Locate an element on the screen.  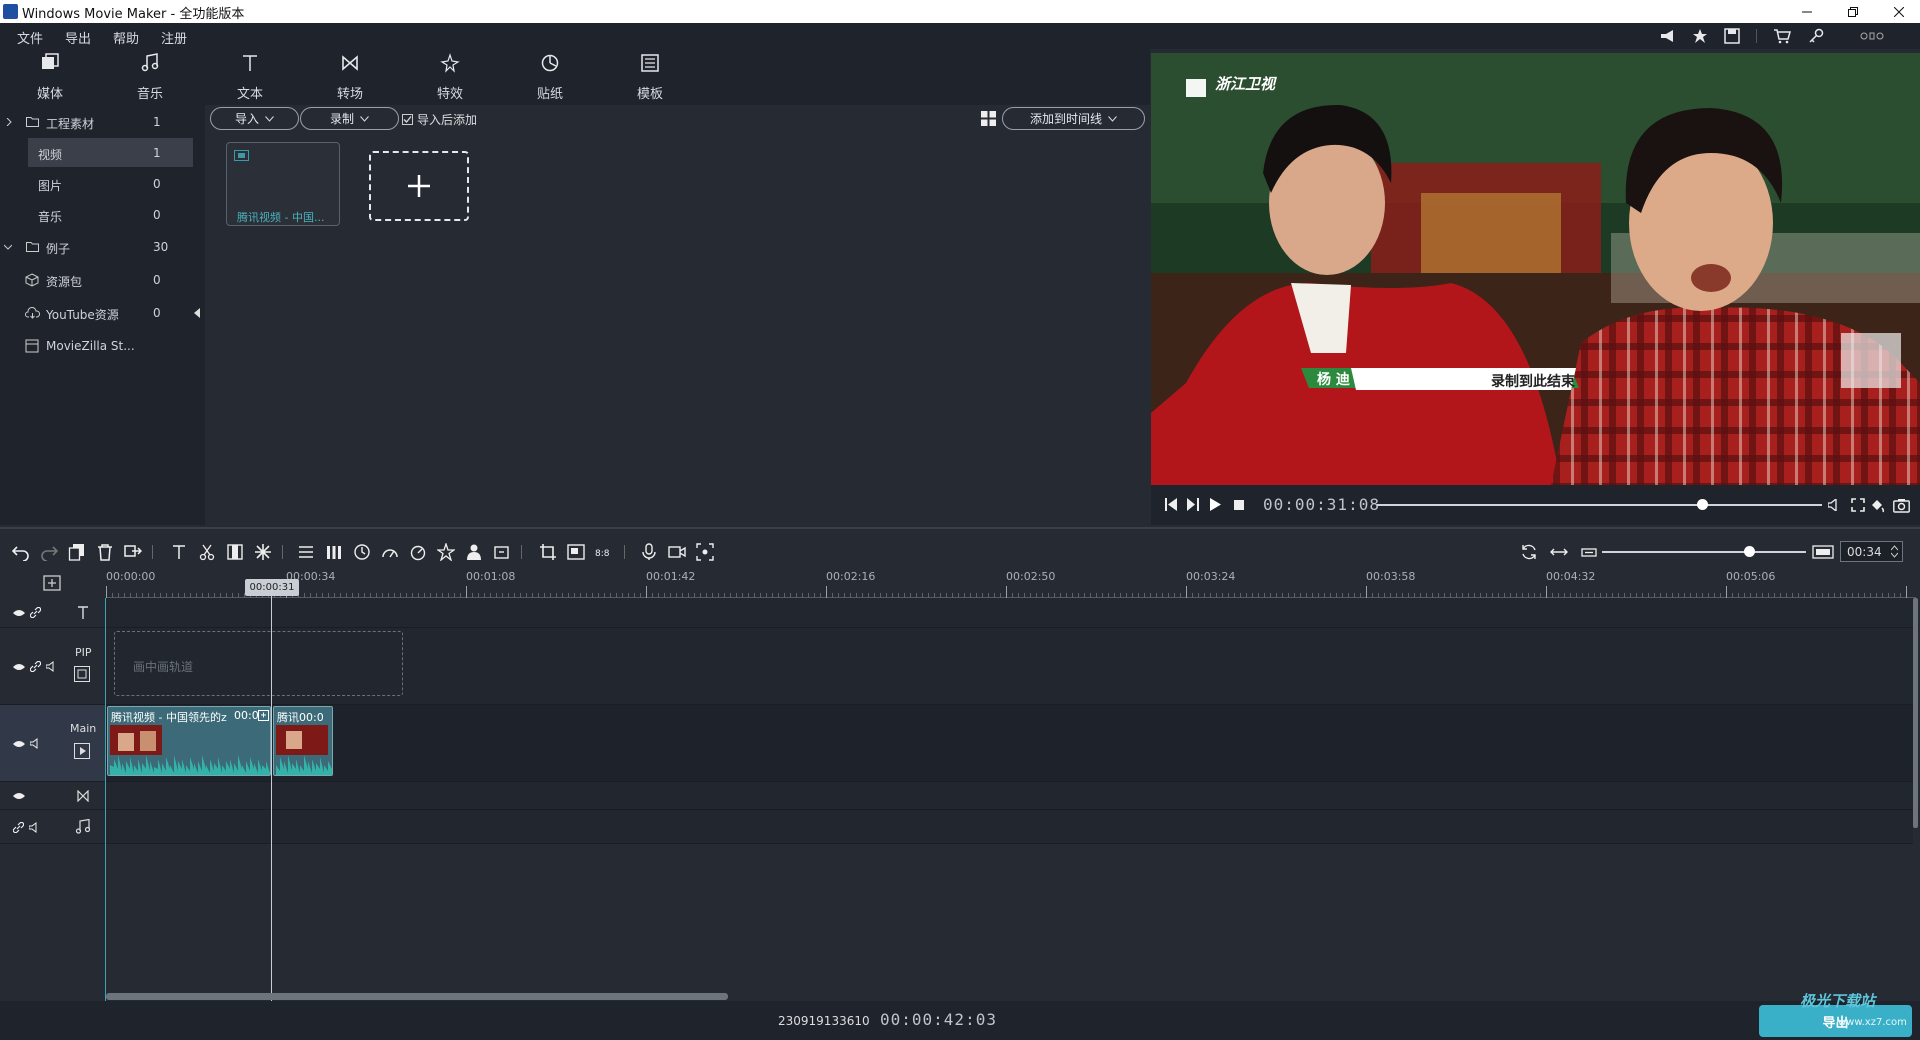
main-clip-1: 腾讯视频 - 中国领先的z 00:0 is located at coordinates (189, 741).